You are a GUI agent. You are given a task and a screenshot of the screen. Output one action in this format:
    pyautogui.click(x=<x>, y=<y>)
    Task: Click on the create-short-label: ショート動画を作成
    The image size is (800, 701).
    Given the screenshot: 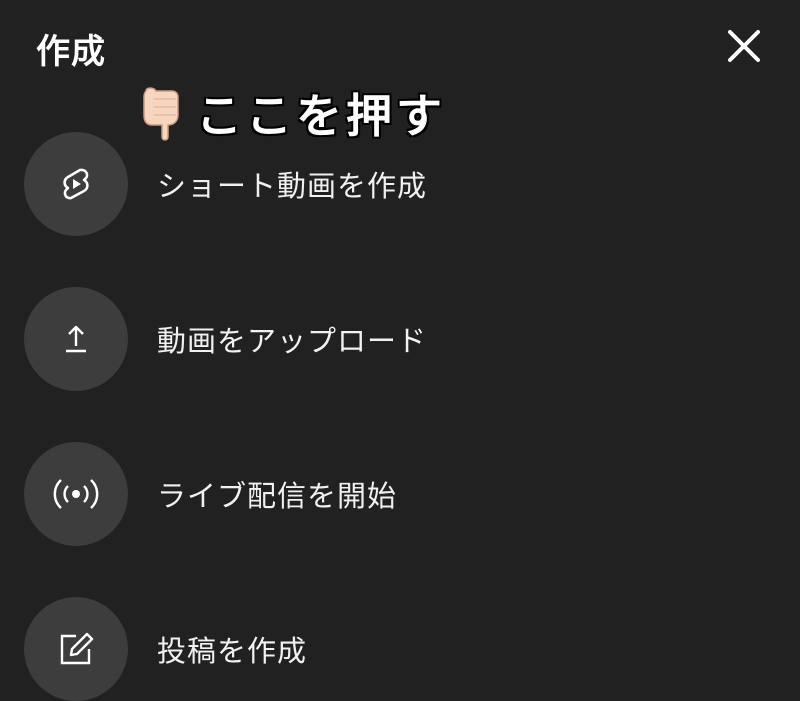 What is the action you would take?
    pyautogui.click(x=292, y=186)
    